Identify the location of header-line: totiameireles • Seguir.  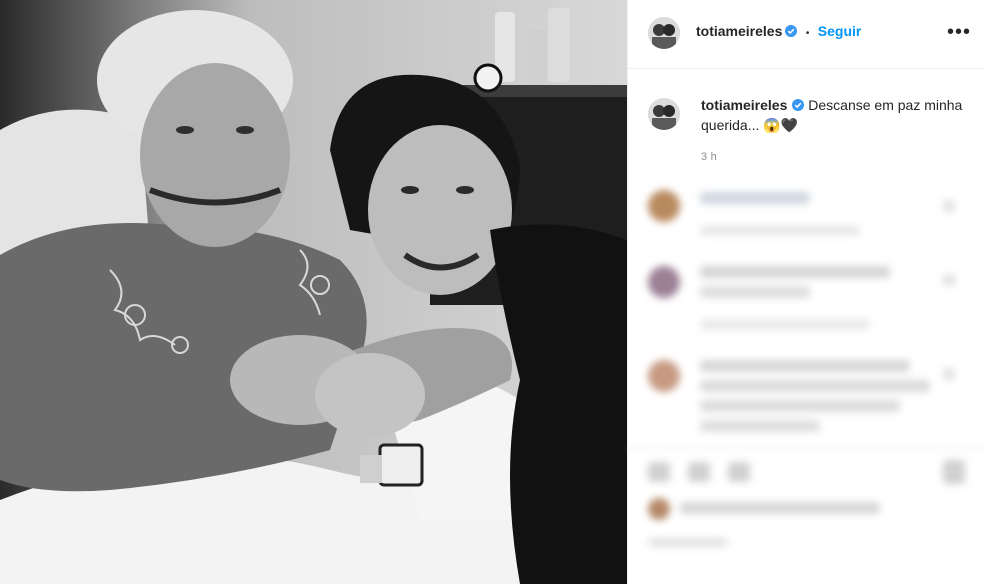
(778, 32).